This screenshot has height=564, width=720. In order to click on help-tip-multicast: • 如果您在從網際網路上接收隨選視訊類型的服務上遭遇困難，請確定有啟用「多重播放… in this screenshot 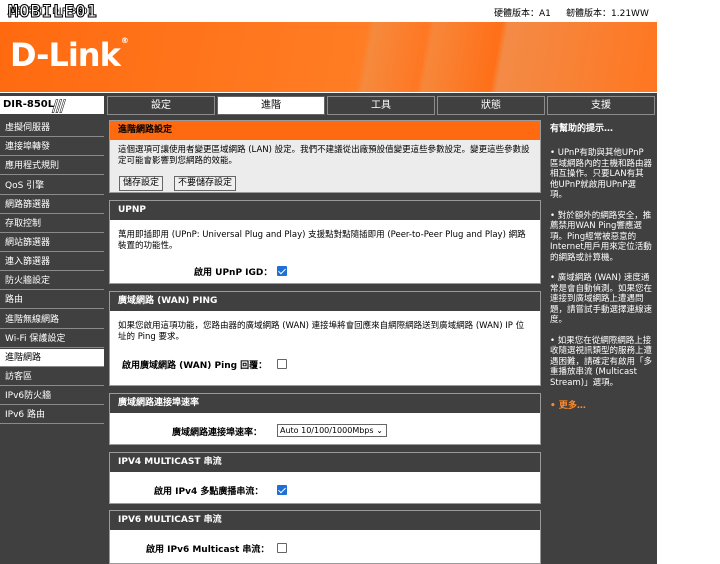, I will do `click(601, 361)`.